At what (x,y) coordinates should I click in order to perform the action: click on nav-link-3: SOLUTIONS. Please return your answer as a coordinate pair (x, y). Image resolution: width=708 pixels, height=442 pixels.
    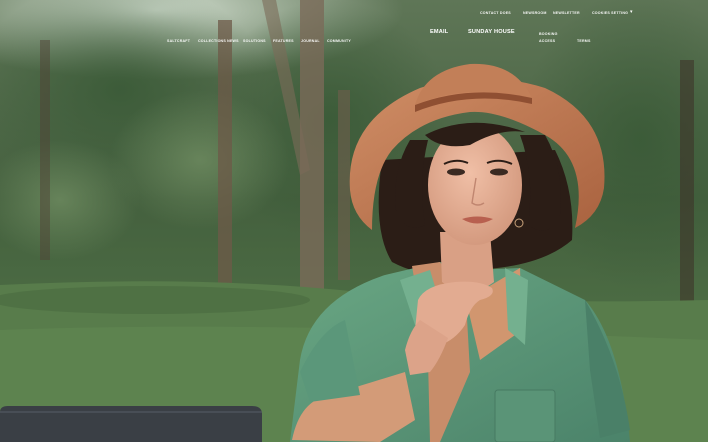
    Looking at the image, I should click on (254, 41).